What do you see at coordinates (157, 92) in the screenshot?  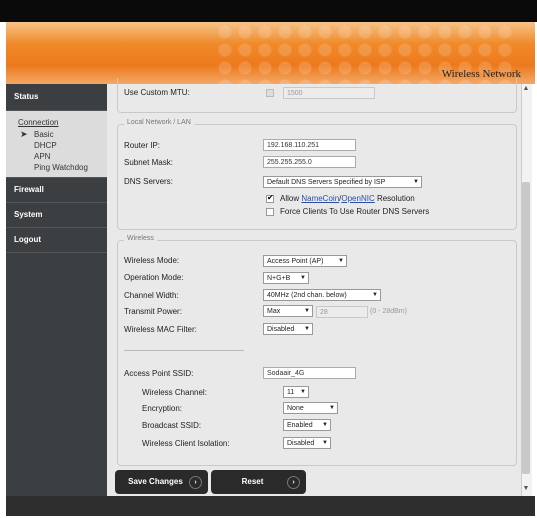 I see `mtu-label: Use Custom MTU:` at bounding box center [157, 92].